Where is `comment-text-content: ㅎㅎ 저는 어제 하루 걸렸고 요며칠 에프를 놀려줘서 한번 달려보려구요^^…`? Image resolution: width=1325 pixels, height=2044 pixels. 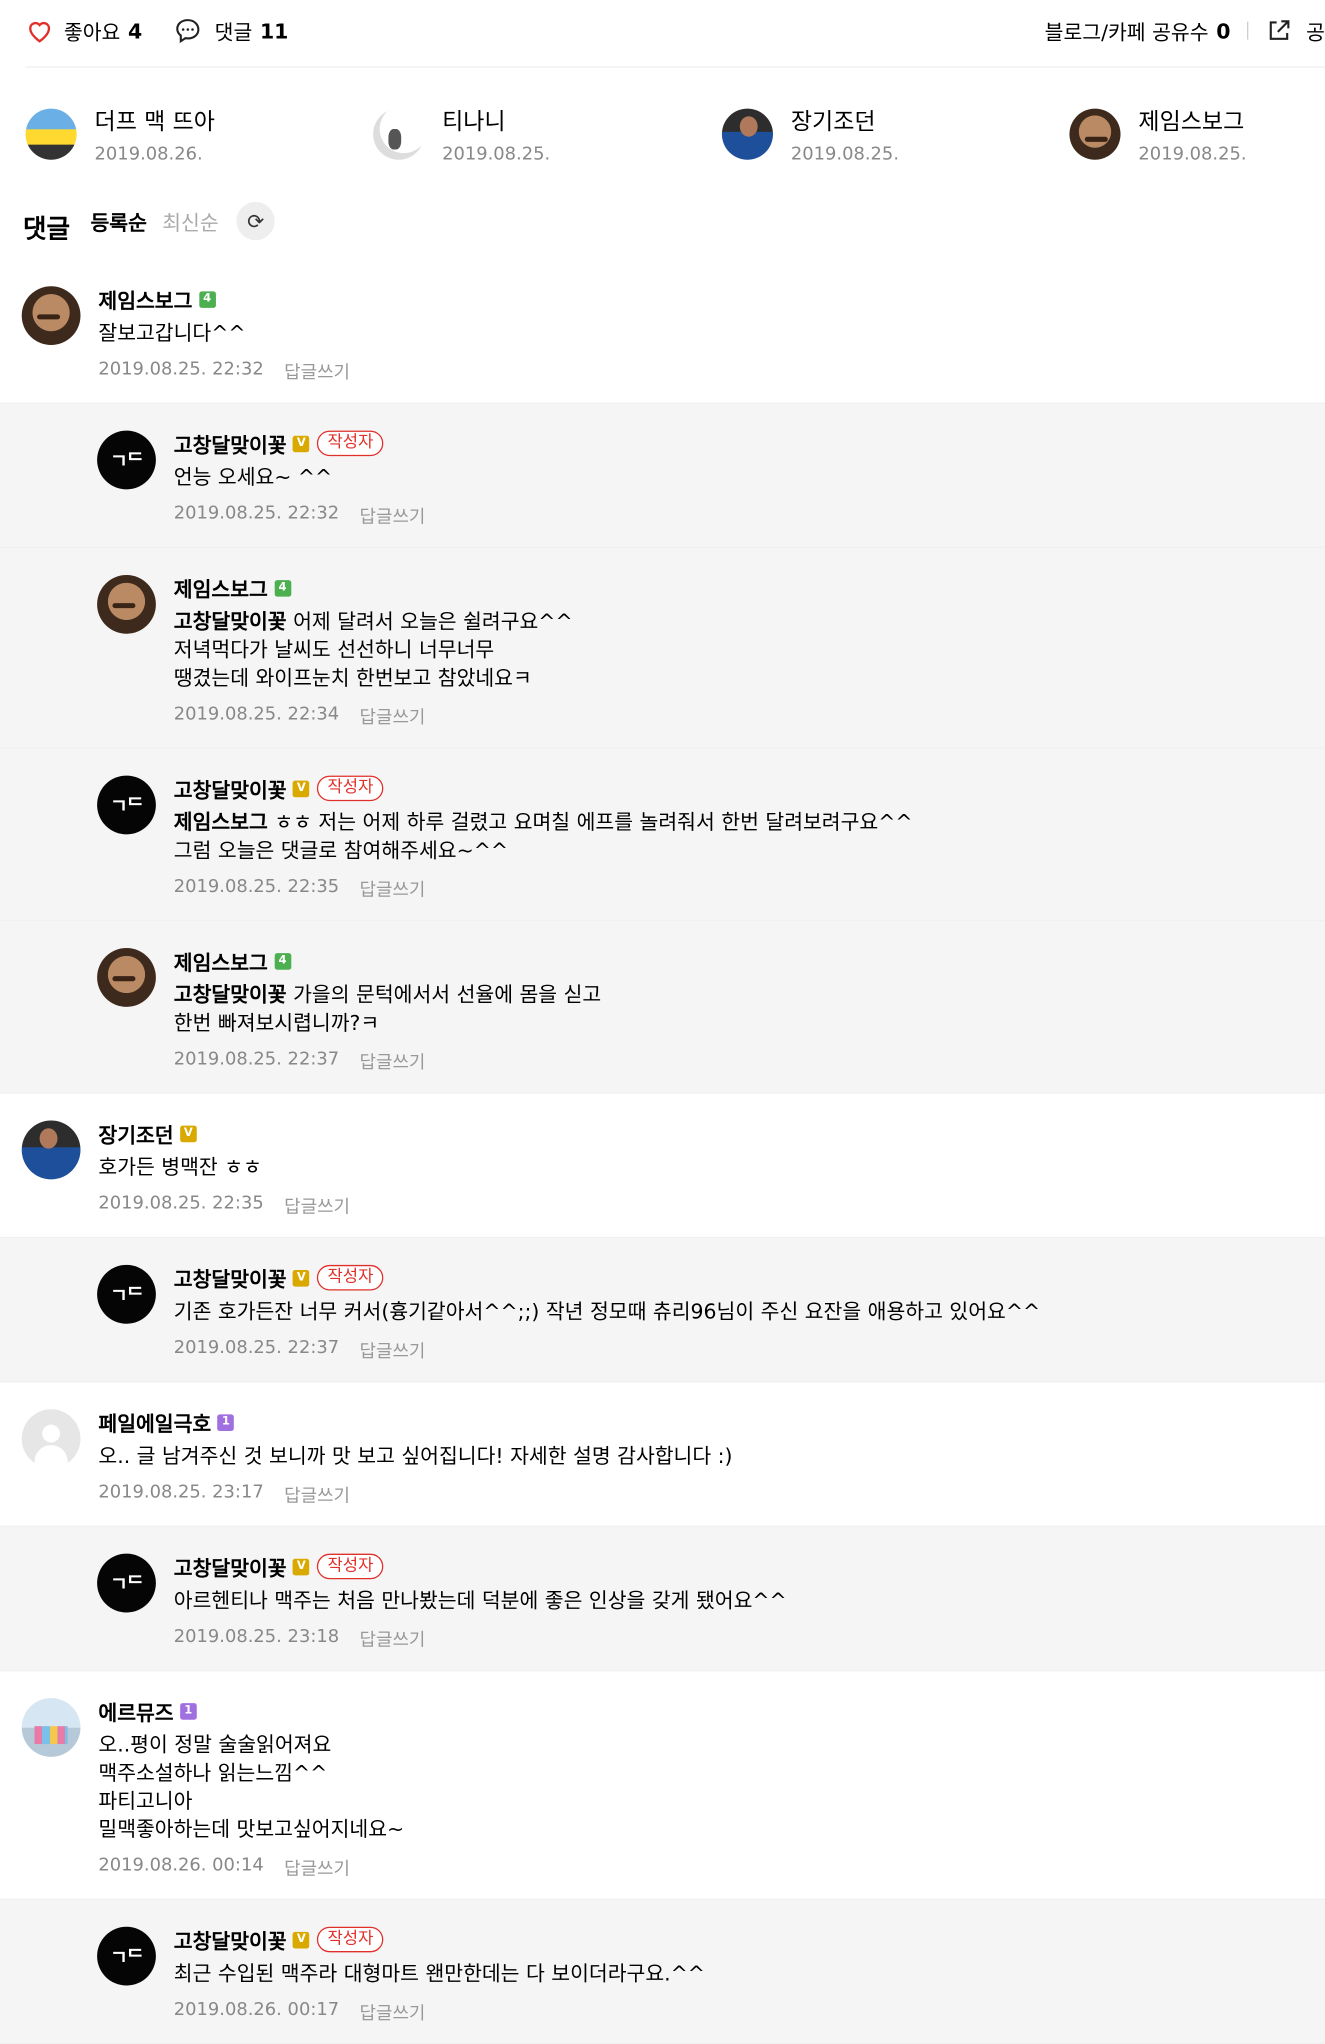
comment-text-content: ㅎㅎ 저는 어제 하루 걸렸고 요며칠 에프를 놀려줘서 한번 달려보려구요^^… is located at coordinates (543, 836).